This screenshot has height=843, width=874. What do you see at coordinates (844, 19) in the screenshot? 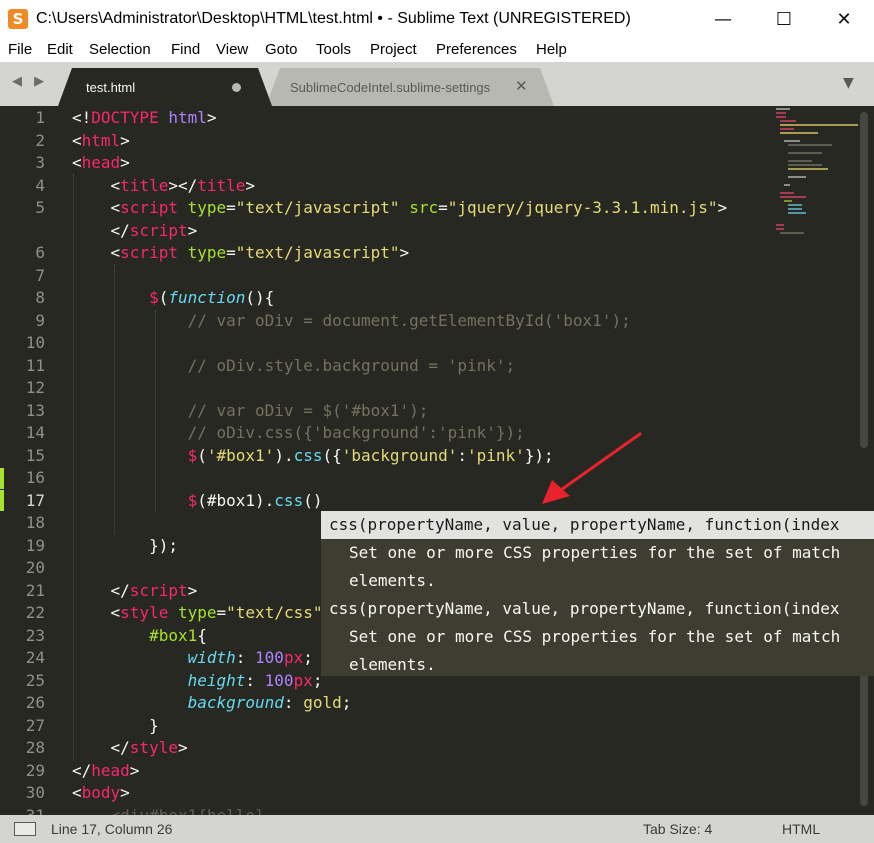
I see `close-button: ✕` at bounding box center [844, 19].